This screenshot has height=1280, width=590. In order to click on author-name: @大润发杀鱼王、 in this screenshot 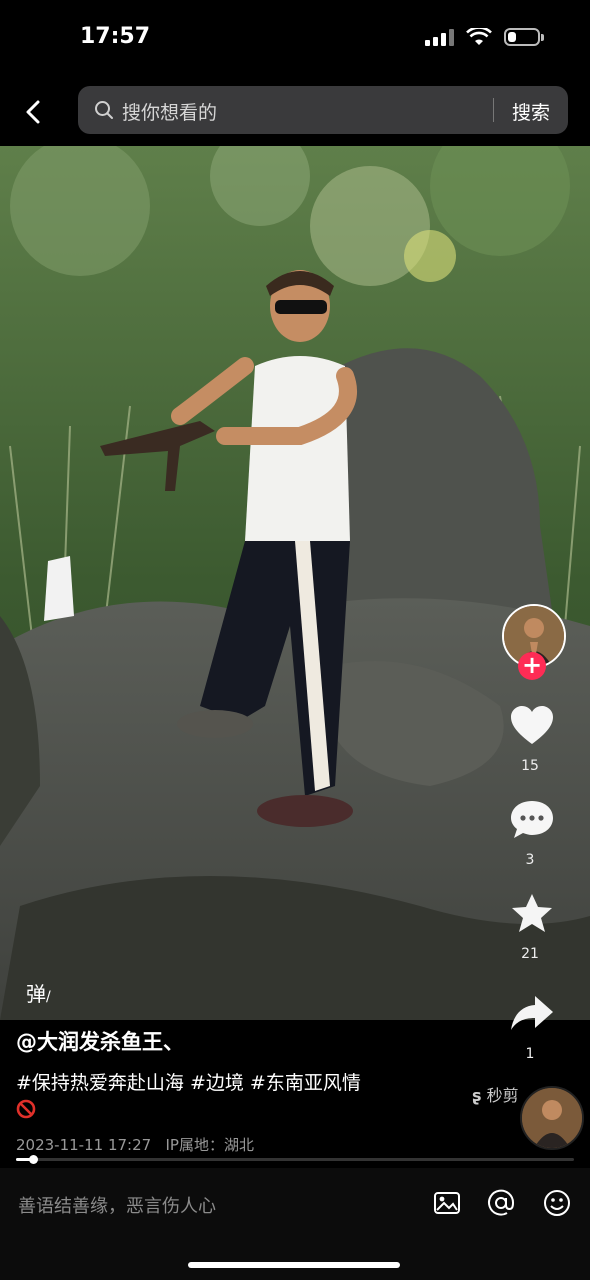, I will do `click(236, 1041)`.